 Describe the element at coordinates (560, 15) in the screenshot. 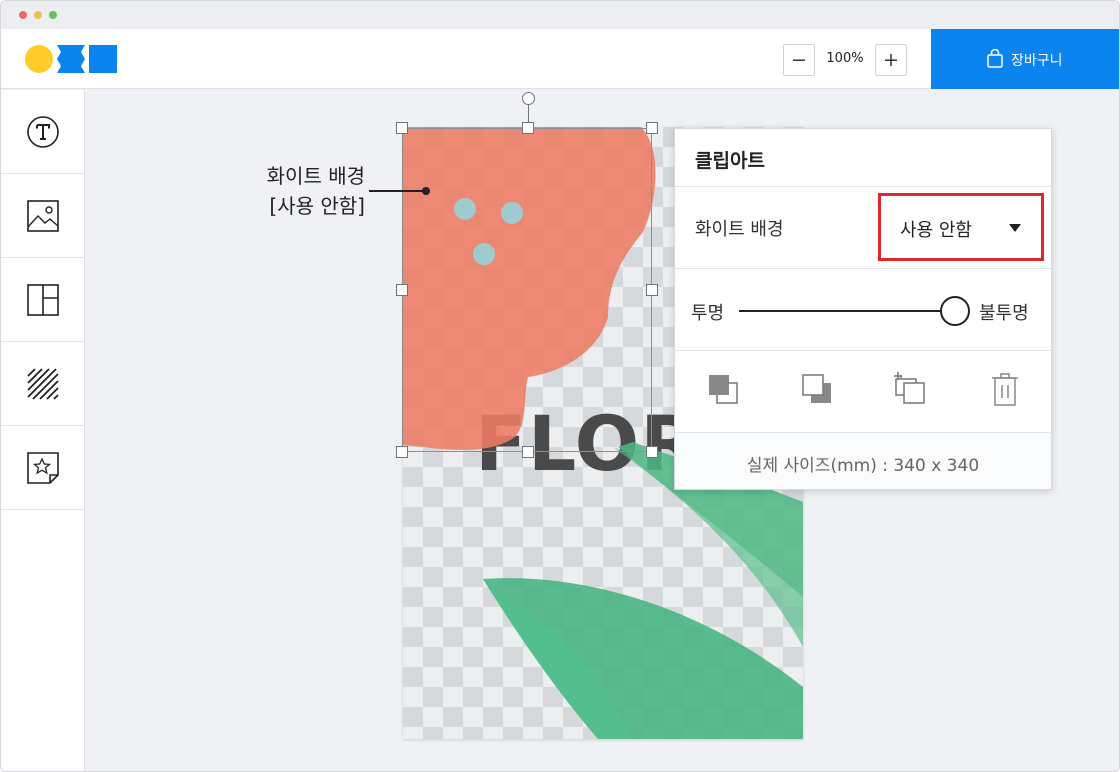

I see `window-titlebar` at that location.